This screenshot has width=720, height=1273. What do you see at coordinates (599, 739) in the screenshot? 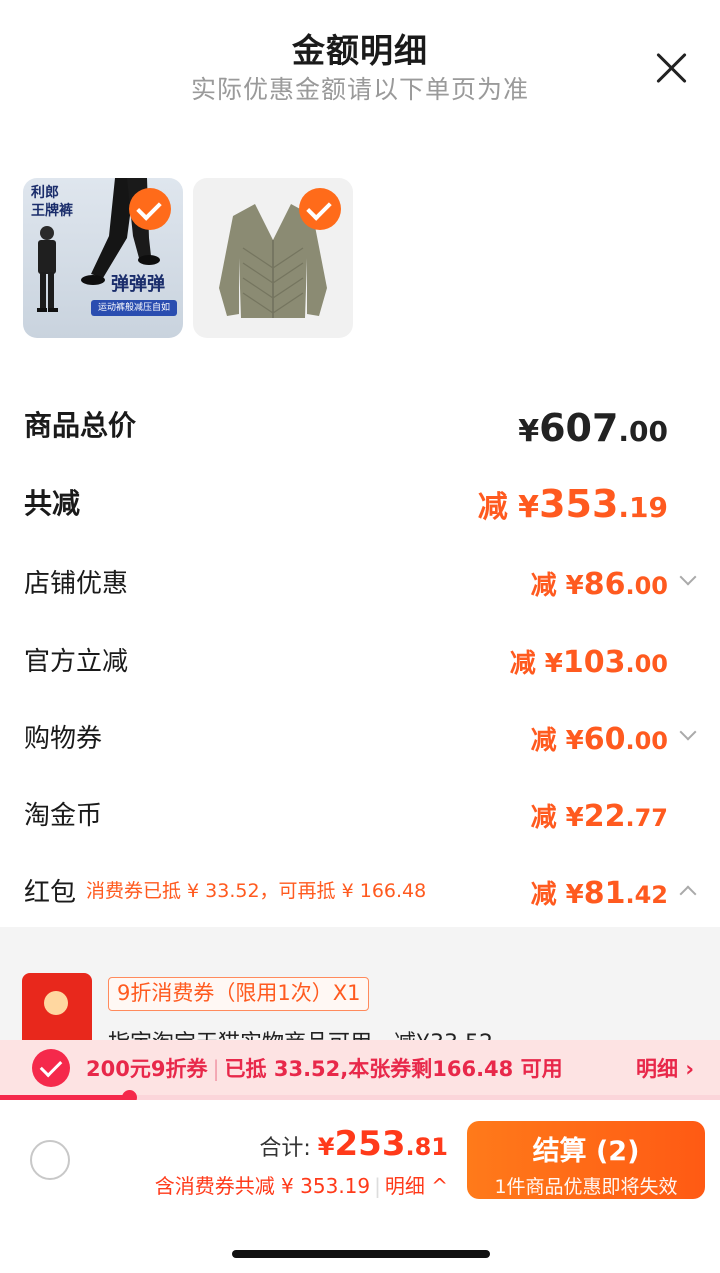
I see `discount-value: 减 ¥60.00` at bounding box center [599, 739].